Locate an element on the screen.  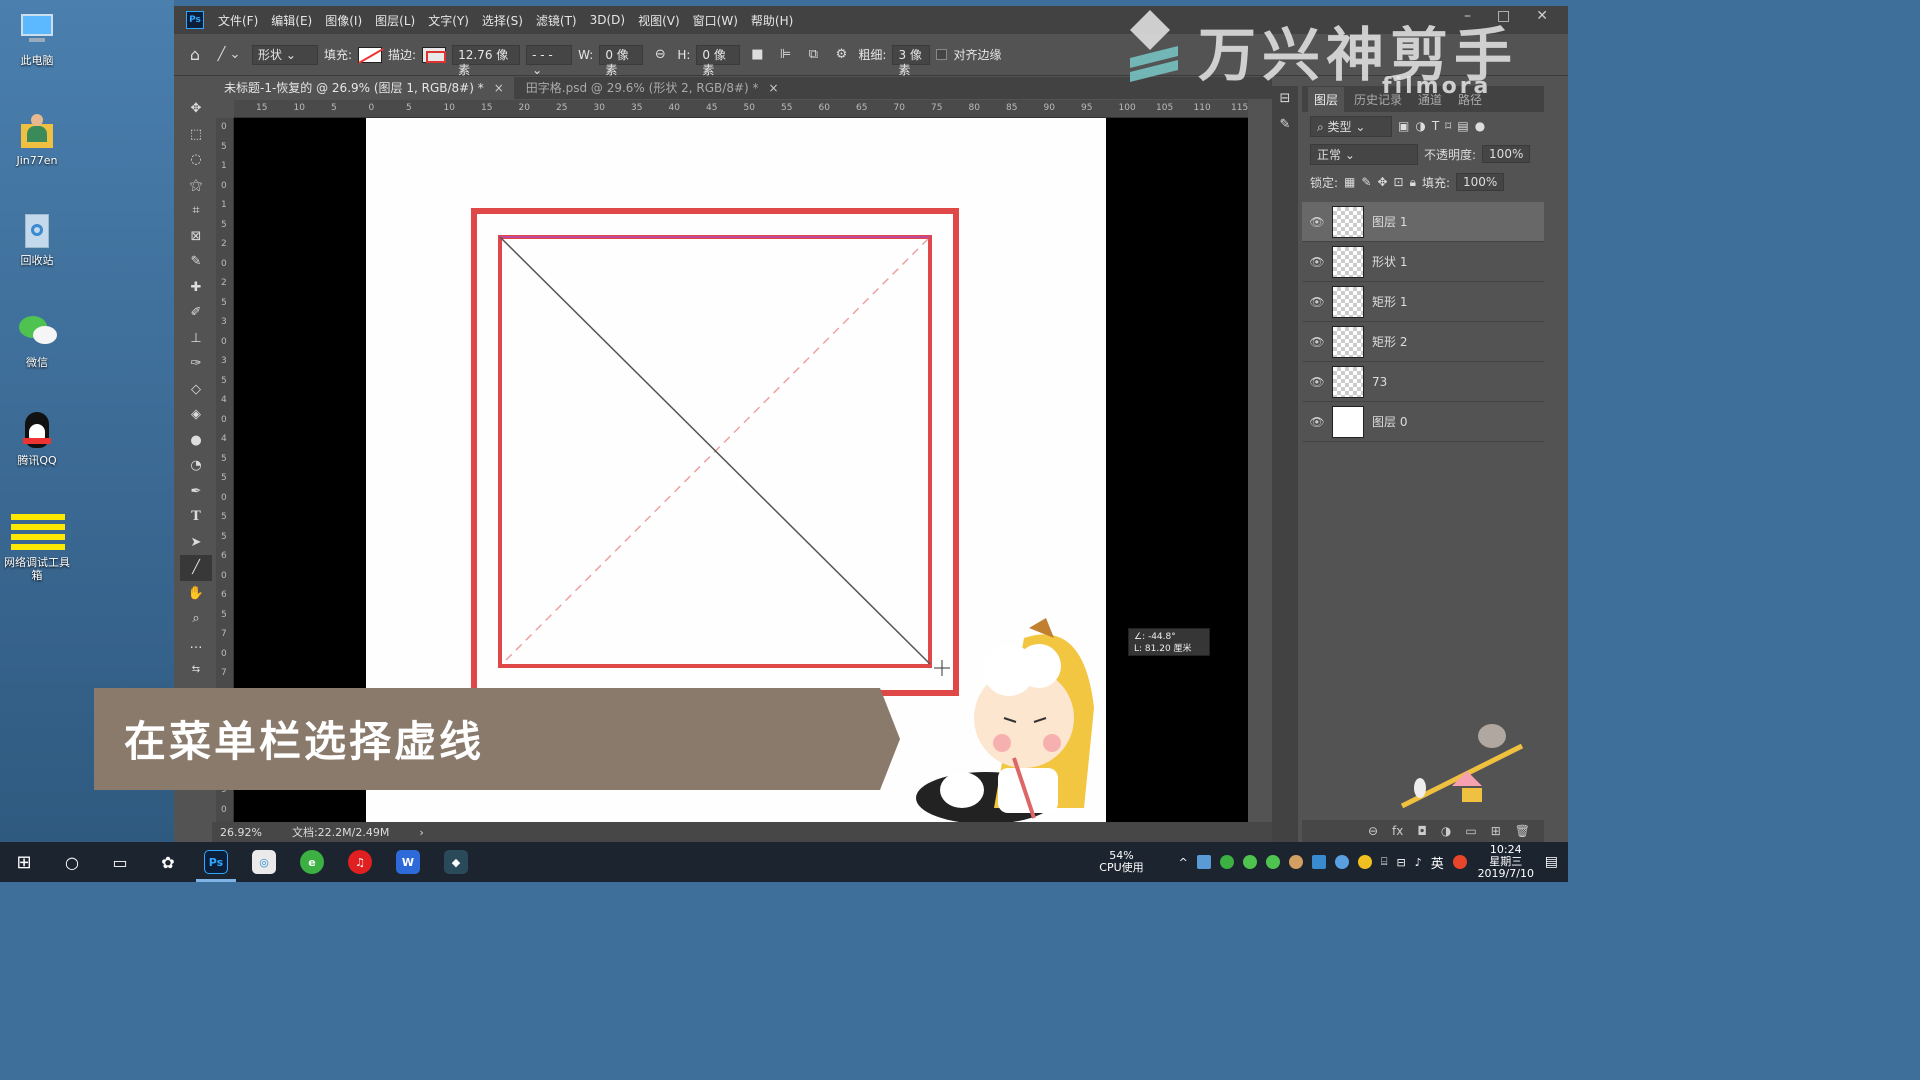
smart-object-filter-icon: ▤ is located at coordinates (1462, 126).